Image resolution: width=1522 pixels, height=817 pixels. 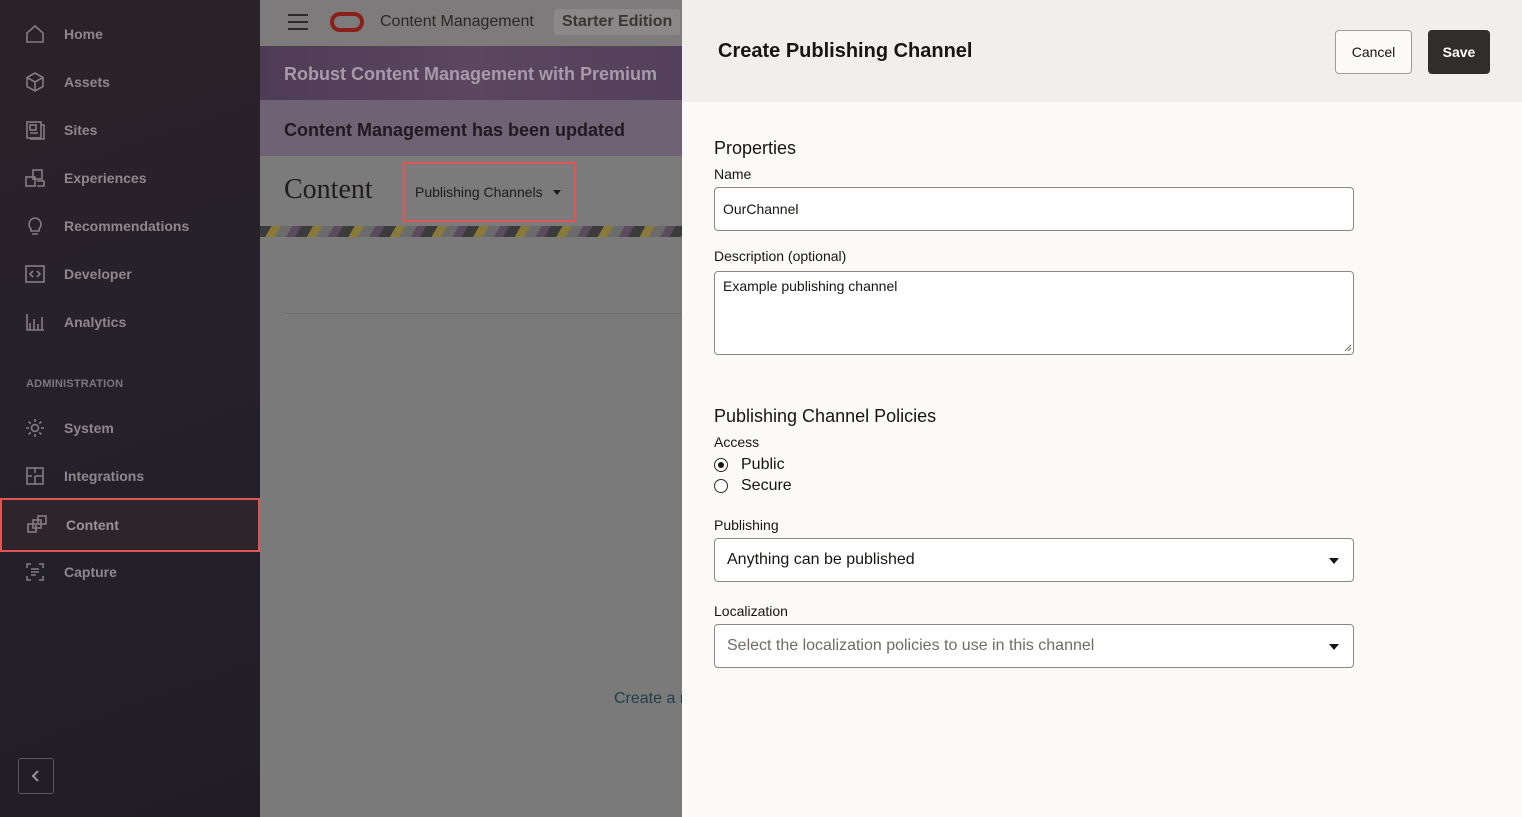 What do you see at coordinates (35, 476) in the screenshot?
I see `puzzle-icon` at bounding box center [35, 476].